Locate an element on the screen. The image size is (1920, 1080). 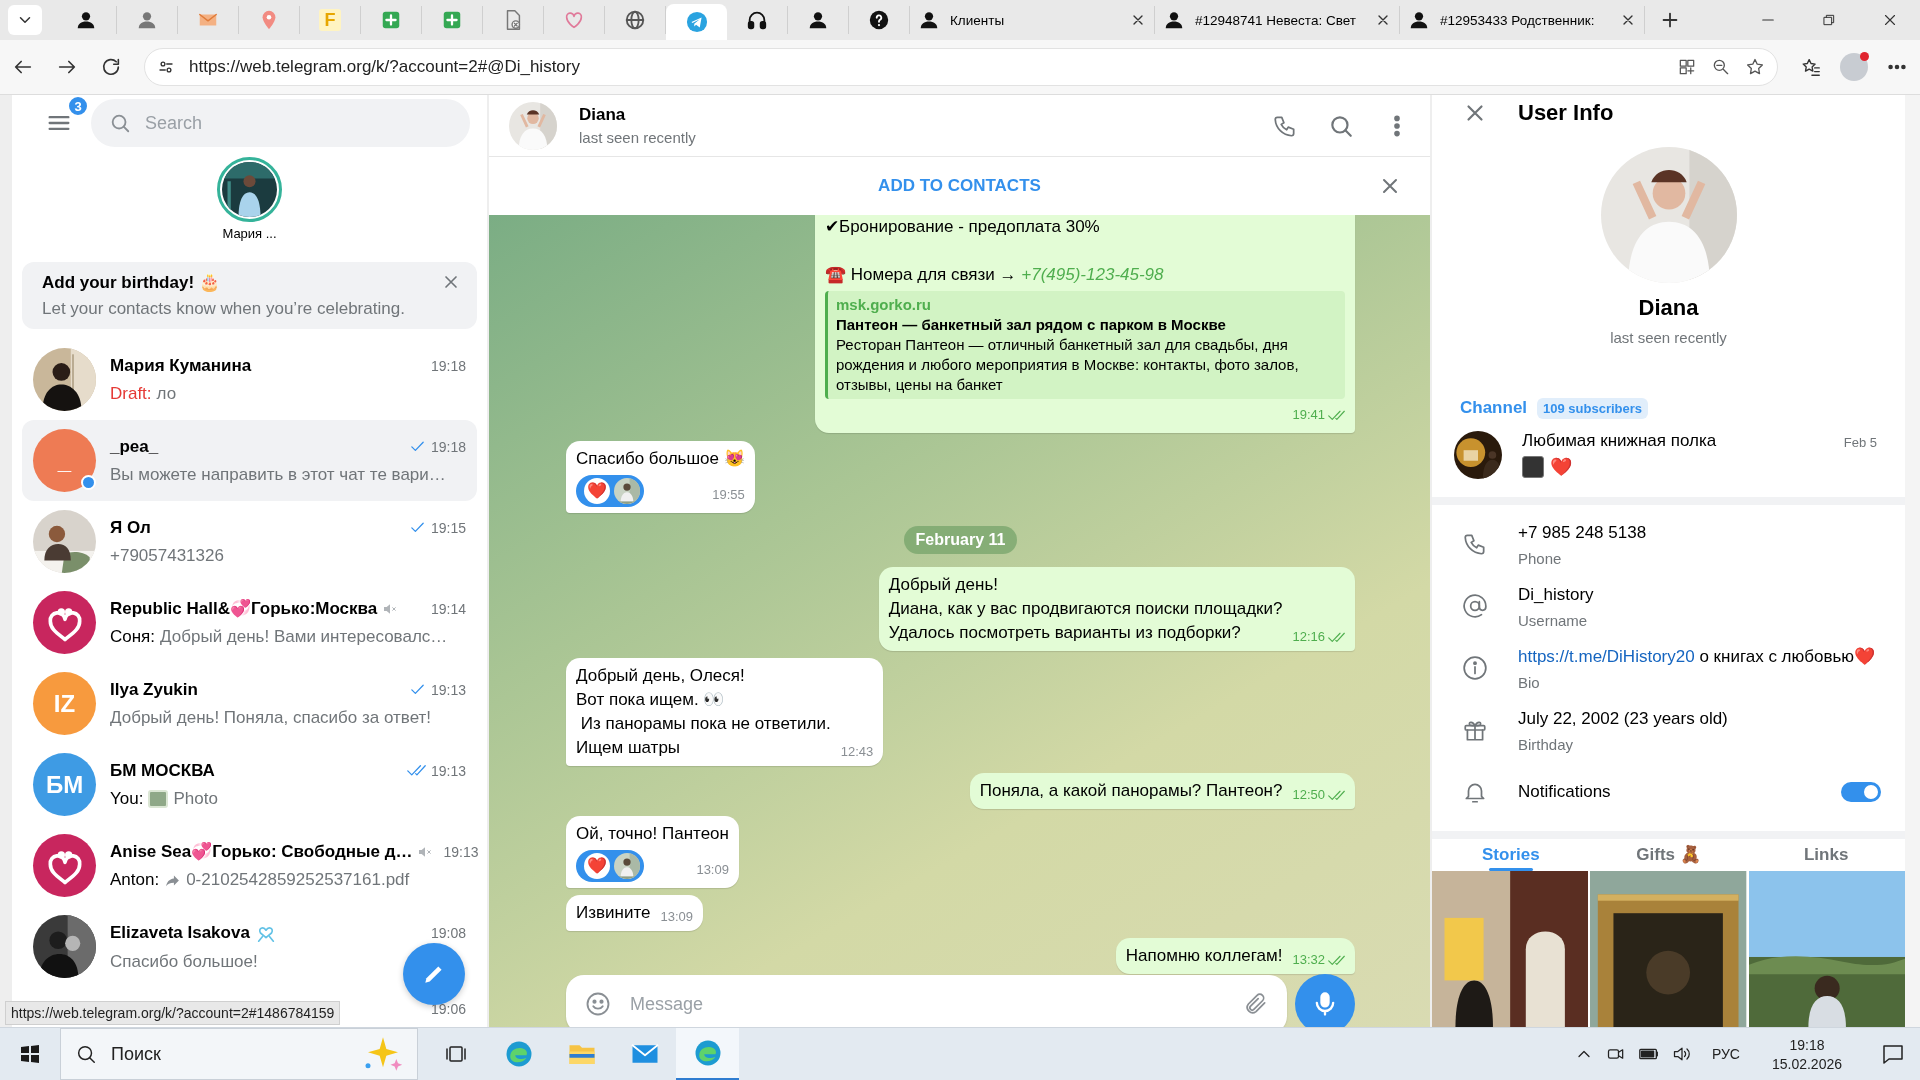
message-time: 19:55 is located at coordinates (728, 495).